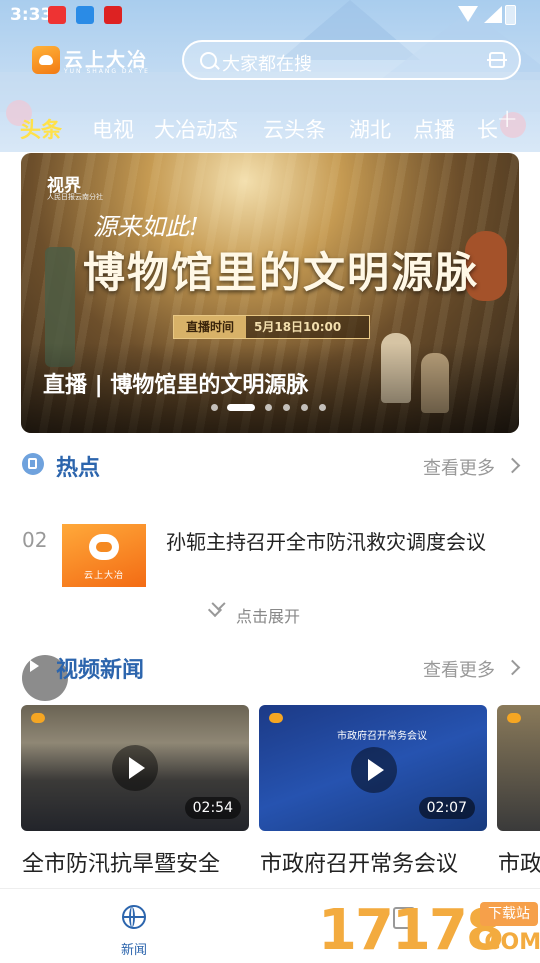  I want to click on video-card-thumbnail: 市政府召开常务会议 02:07, so click(373, 768).